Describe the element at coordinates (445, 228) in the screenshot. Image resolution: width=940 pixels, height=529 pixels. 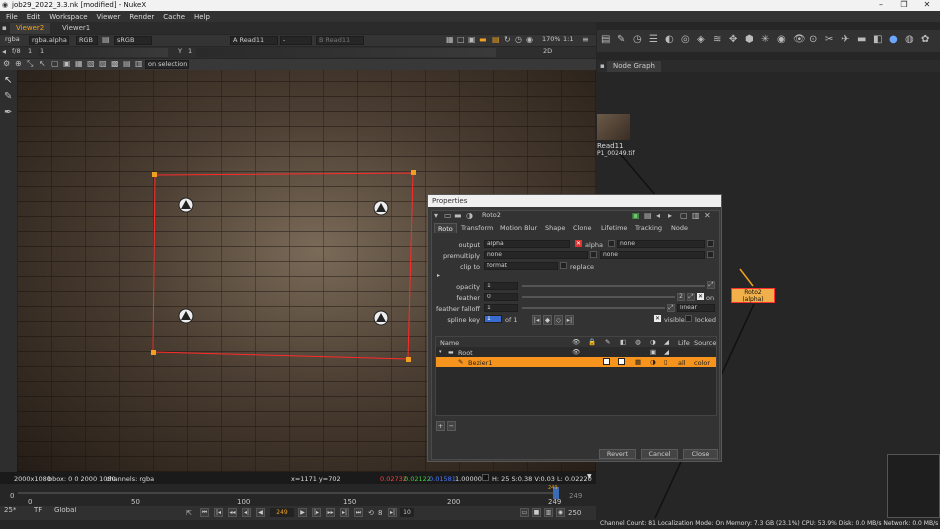
I see `tab-roto: Roto` at that location.